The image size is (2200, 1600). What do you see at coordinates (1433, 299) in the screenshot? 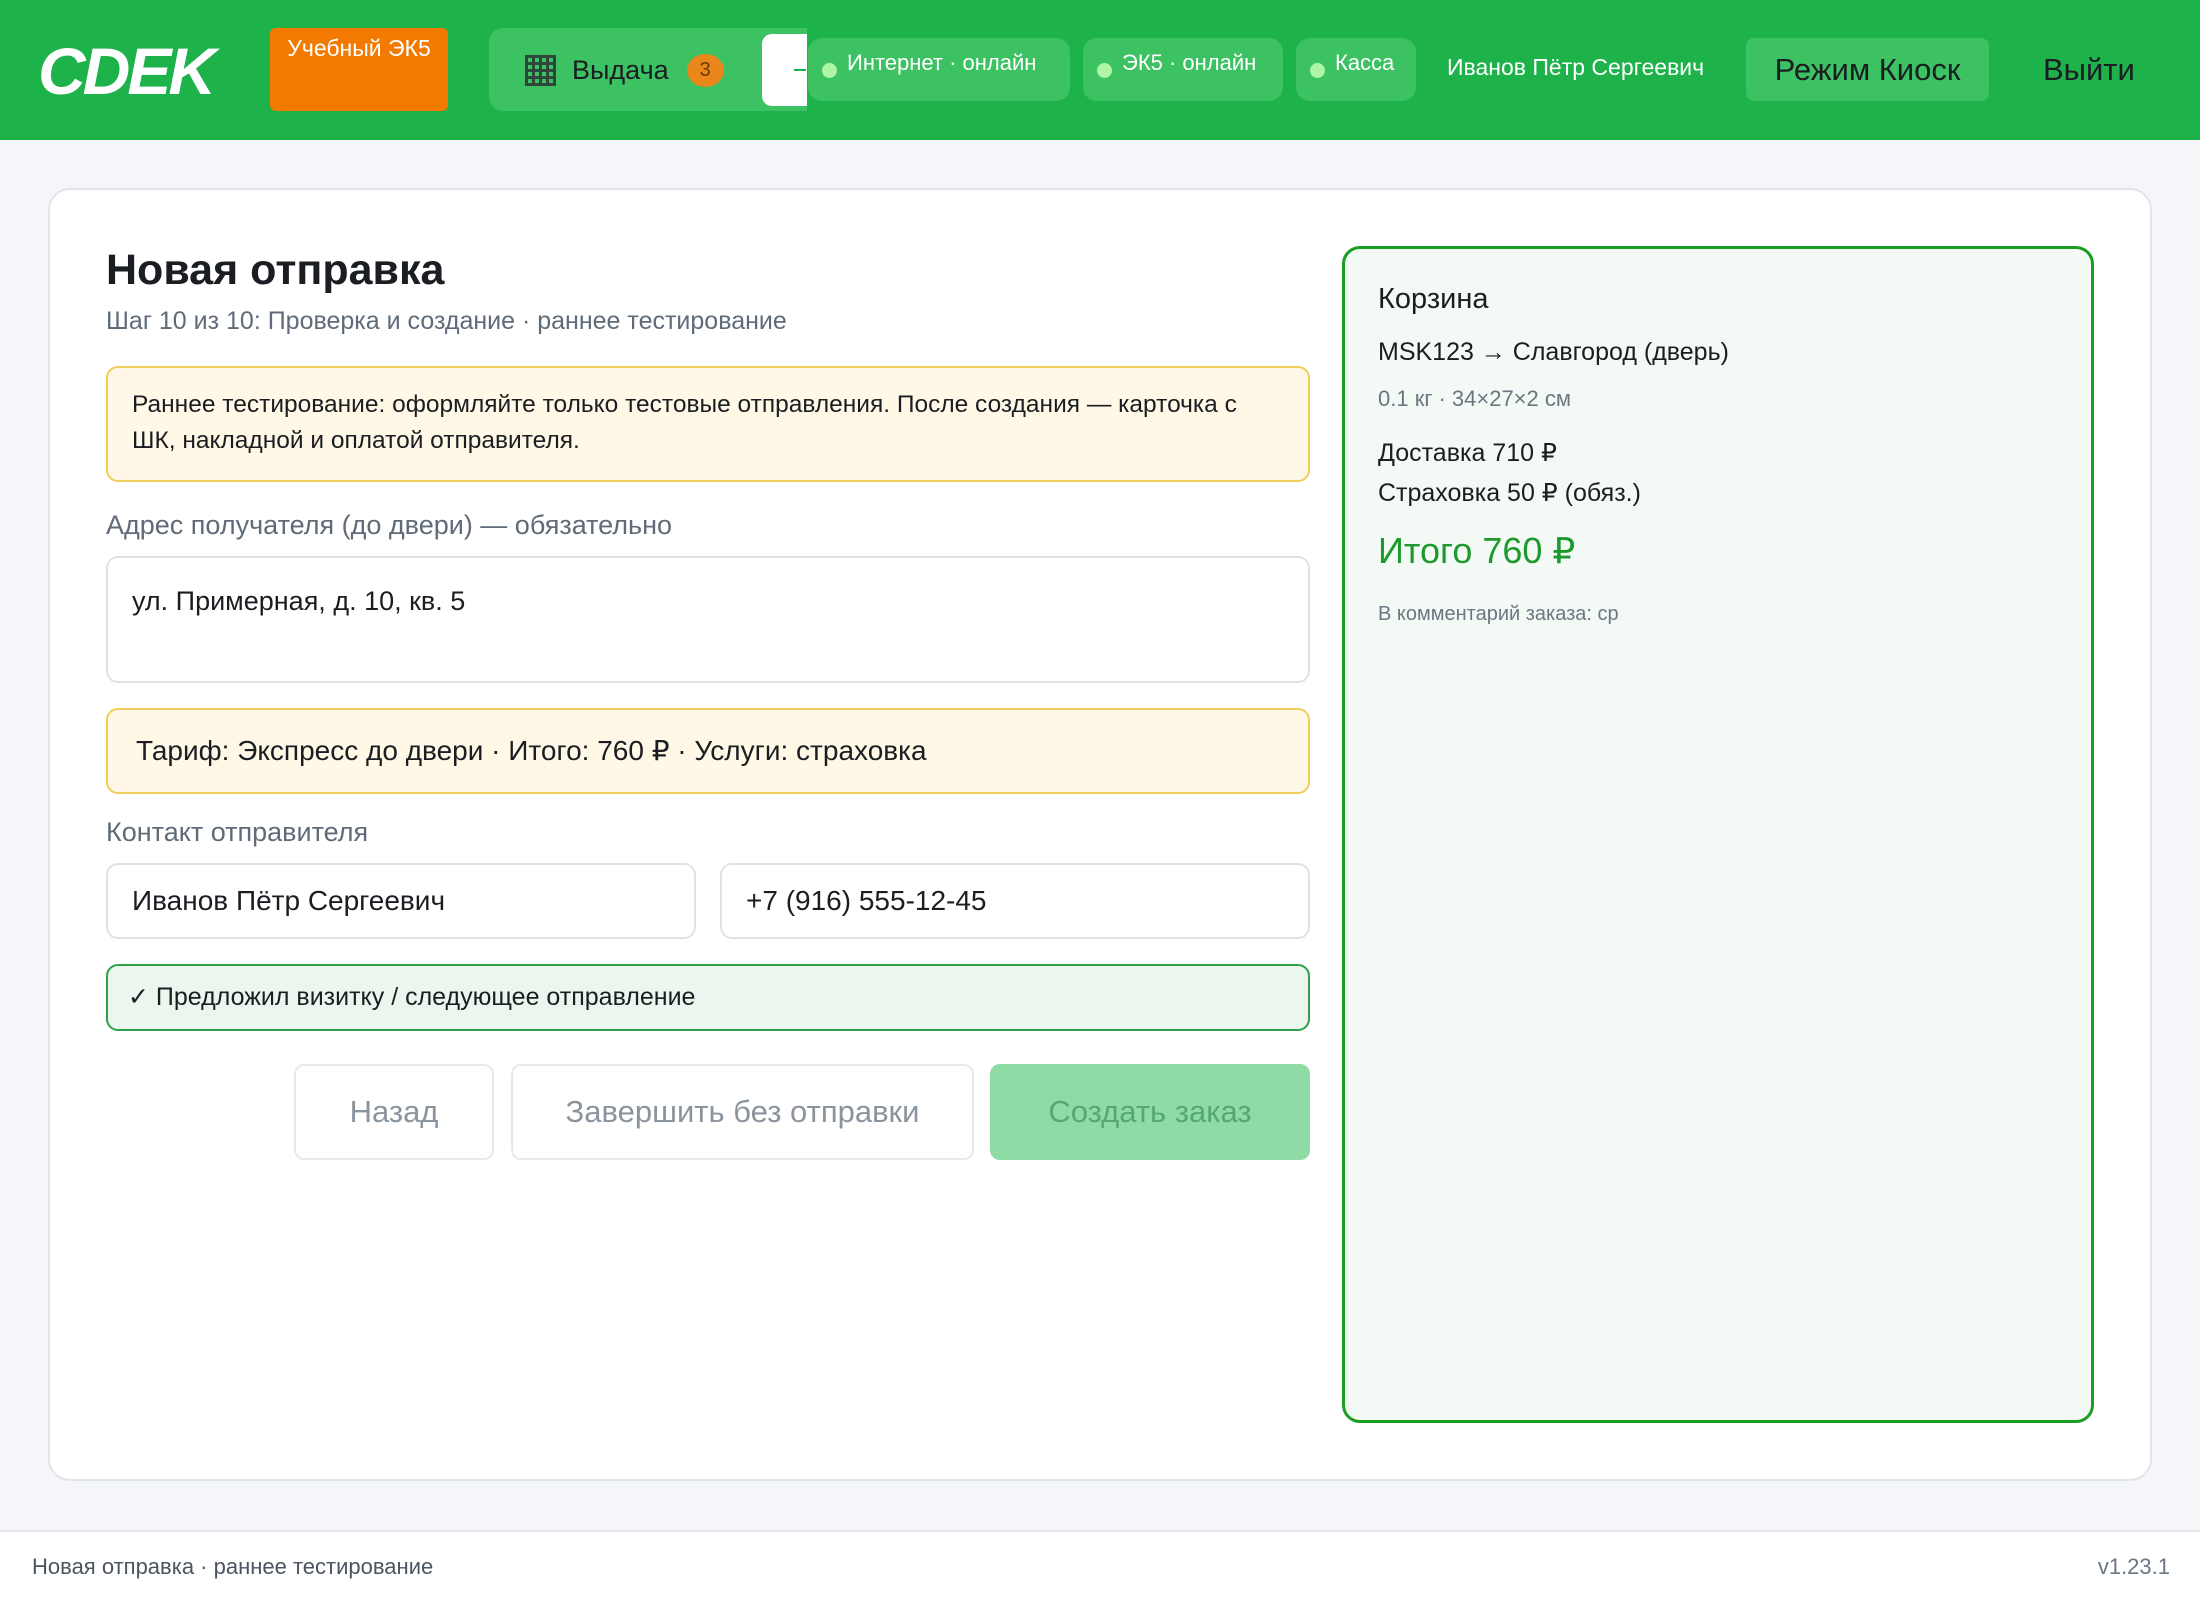
I see `cart-title: Корзина` at bounding box center [1433, 299].